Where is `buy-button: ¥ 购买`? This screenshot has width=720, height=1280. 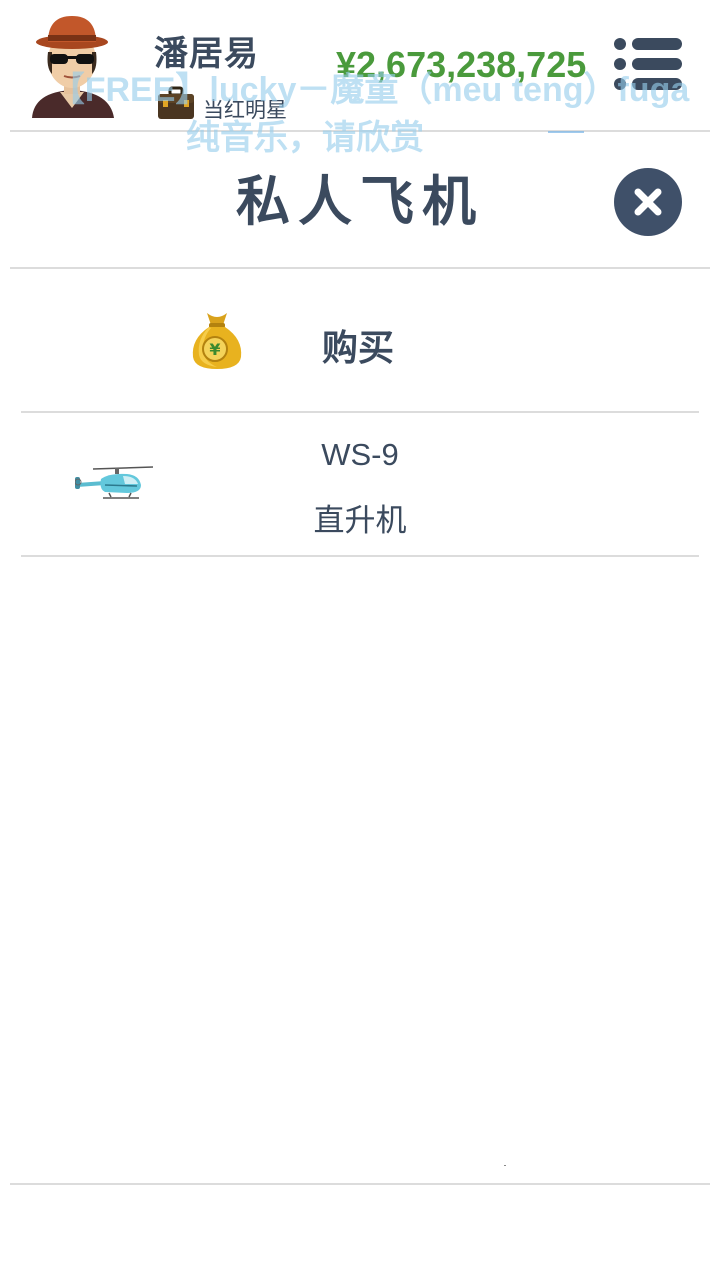
buy-button: ¥ 购买 is located at coordinates (360, 340).